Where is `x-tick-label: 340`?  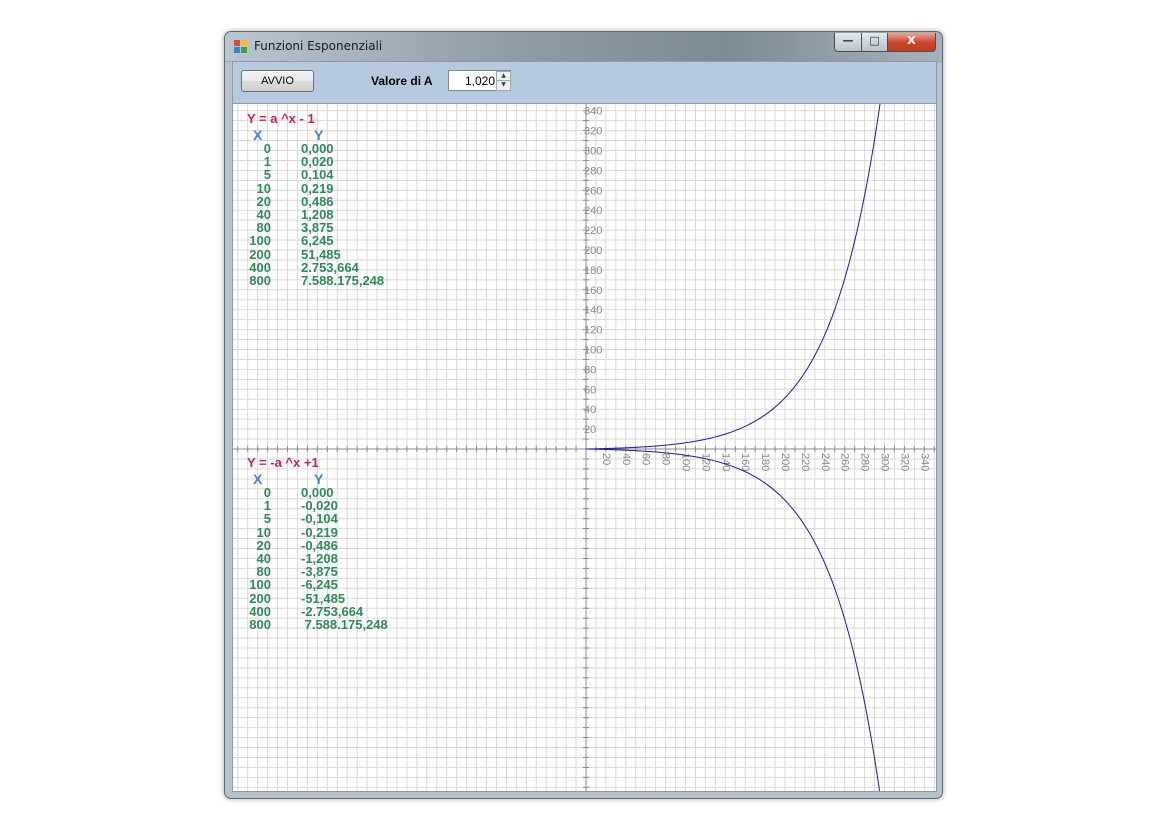
x-tick-label: 340 is located at coordinates (924, 462).